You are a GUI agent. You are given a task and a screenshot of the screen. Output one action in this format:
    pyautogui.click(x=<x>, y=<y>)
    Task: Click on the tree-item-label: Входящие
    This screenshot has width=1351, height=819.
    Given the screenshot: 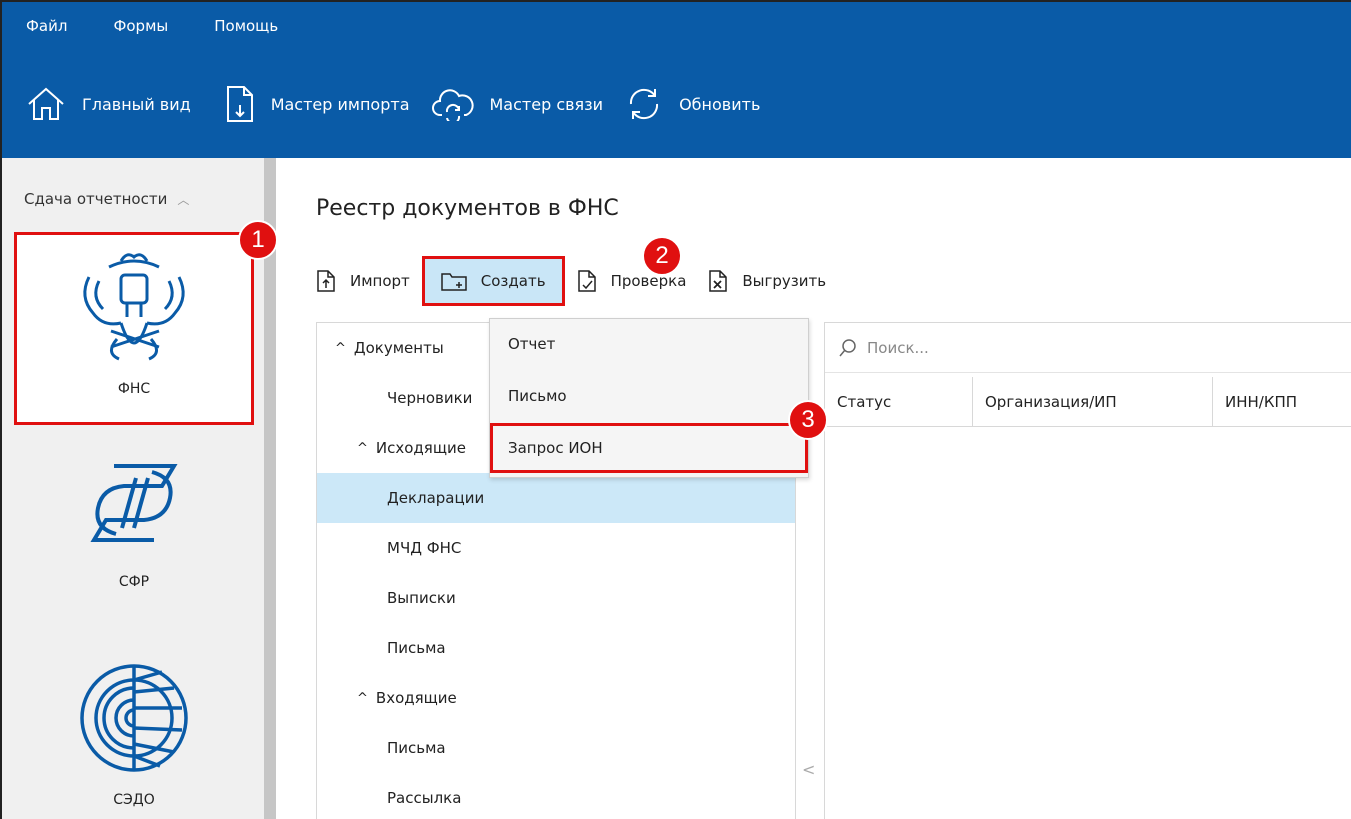 What is the action you would take?
    pyautogui.click(x=416, y=698)
    